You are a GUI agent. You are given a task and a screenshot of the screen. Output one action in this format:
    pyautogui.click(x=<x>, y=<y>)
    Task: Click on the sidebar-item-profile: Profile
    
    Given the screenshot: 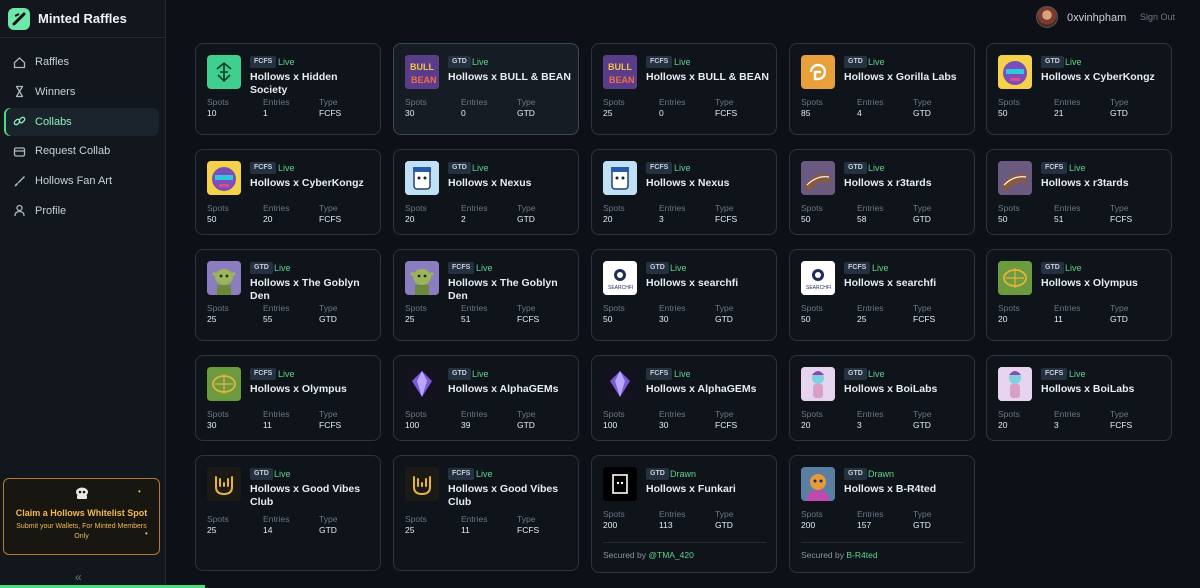 What is the action you would take?
    pyautogui.click(x=81, y=211)
    